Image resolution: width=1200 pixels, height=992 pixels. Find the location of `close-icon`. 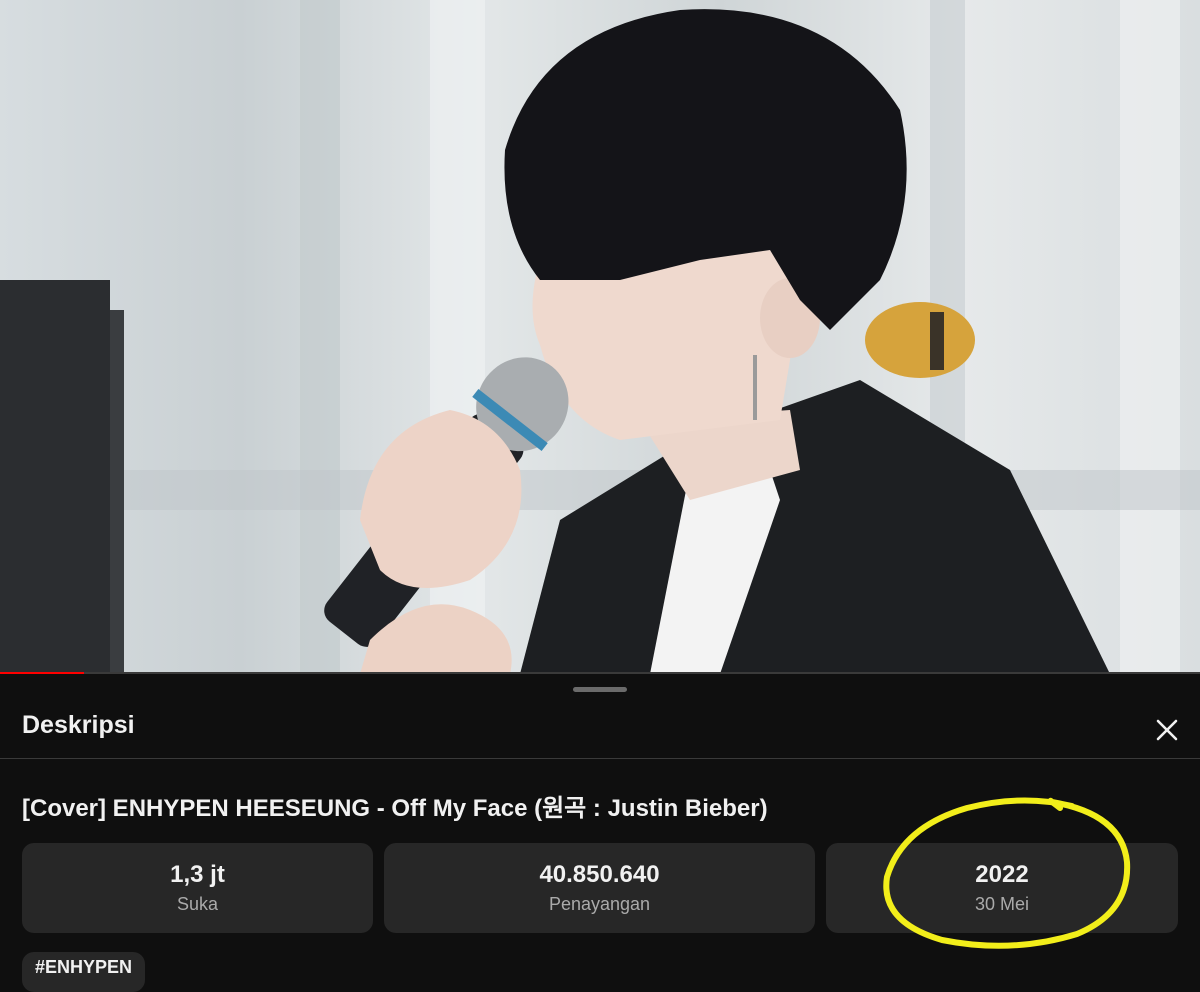

close-icon is located at coordinates (1167, 730).